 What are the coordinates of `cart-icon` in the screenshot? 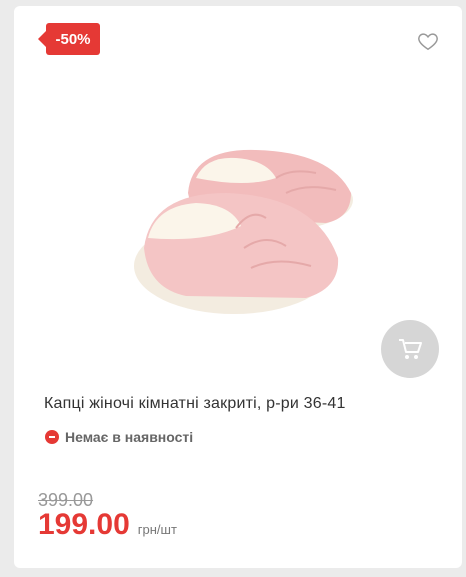 It's located at (410, 349).